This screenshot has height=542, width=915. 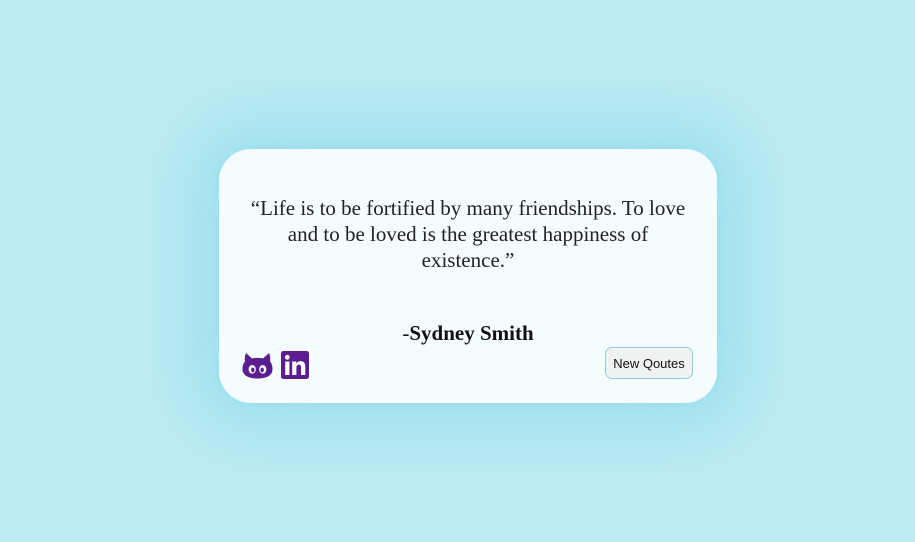 I want to click on linkedin-icon, so click(x=295, y=365).